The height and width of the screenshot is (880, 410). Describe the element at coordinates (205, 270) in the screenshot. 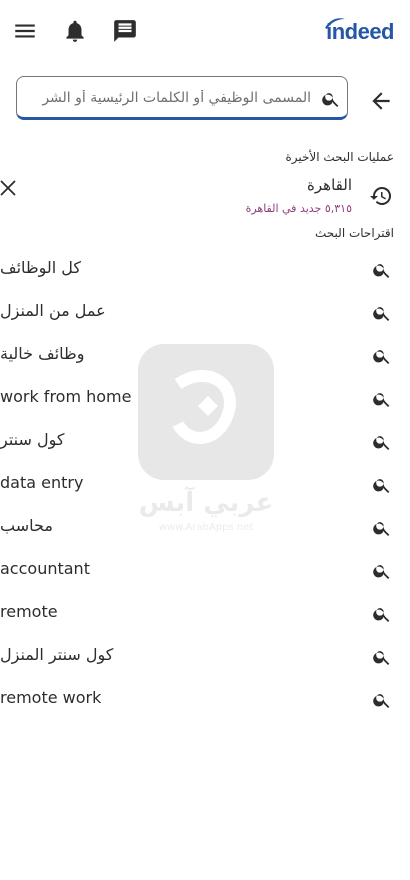

I see `suggestion-item: كل الوظائف` at that location.